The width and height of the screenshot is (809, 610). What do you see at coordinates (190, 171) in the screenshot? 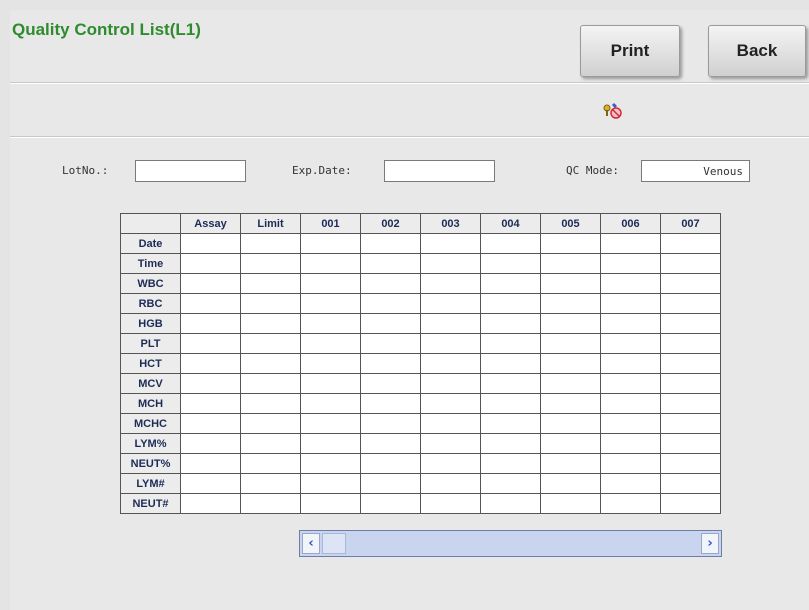
I see `lot-number-field` at bounding box center [190, 171].